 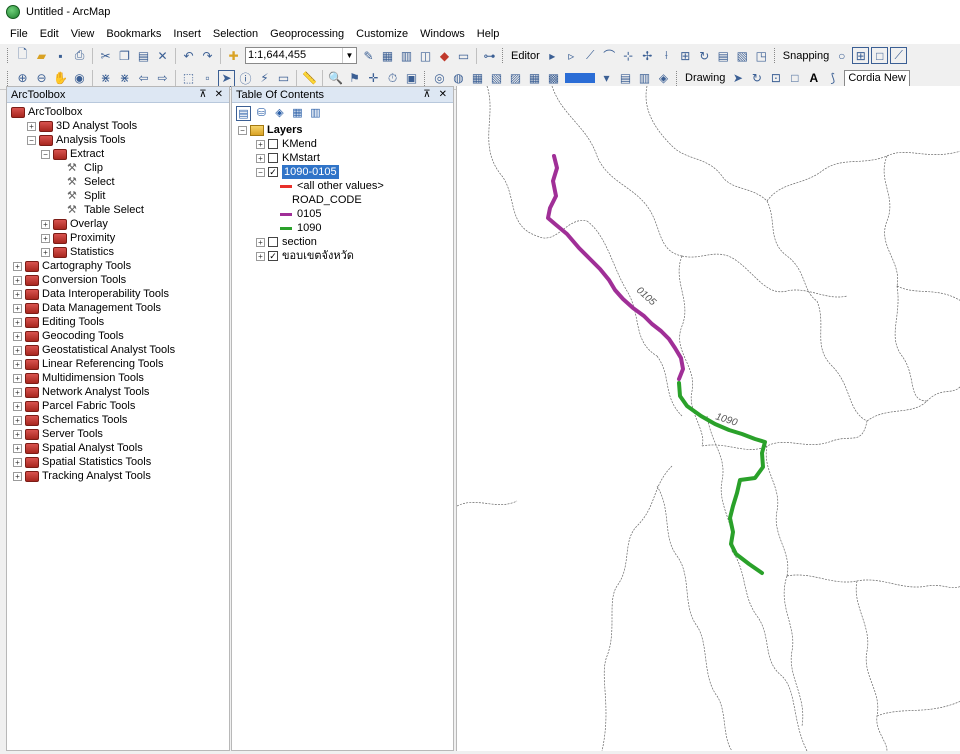 I want to click on python-window-icon: ▭, so click(x=463, y=55).